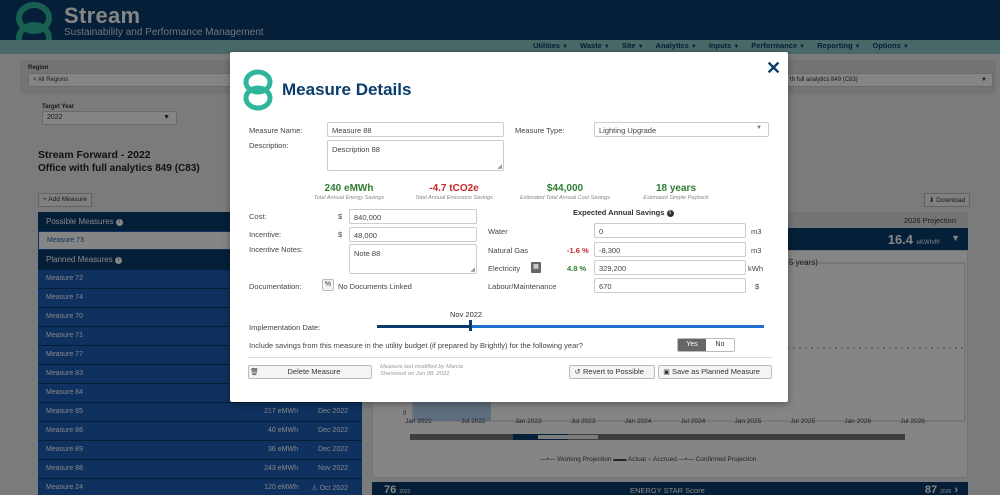 The height and width of the screenshot is (495, 1000). Describe the element at coordinates (423, 326) in the screenshot. I see `implementation-date-slider-fill` at that location.